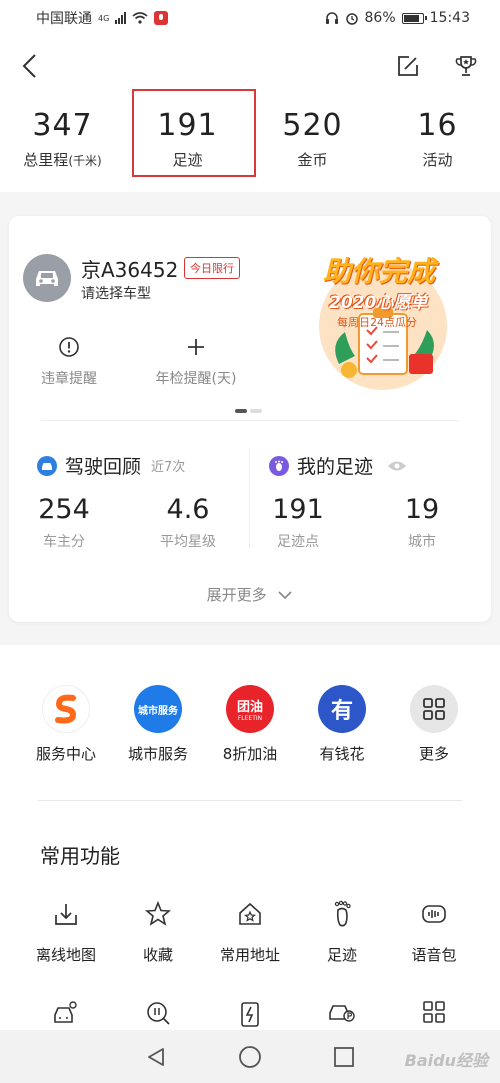  I want to click on status-bar: 中国联通 4G 86% 15:43, so click(250, 18).